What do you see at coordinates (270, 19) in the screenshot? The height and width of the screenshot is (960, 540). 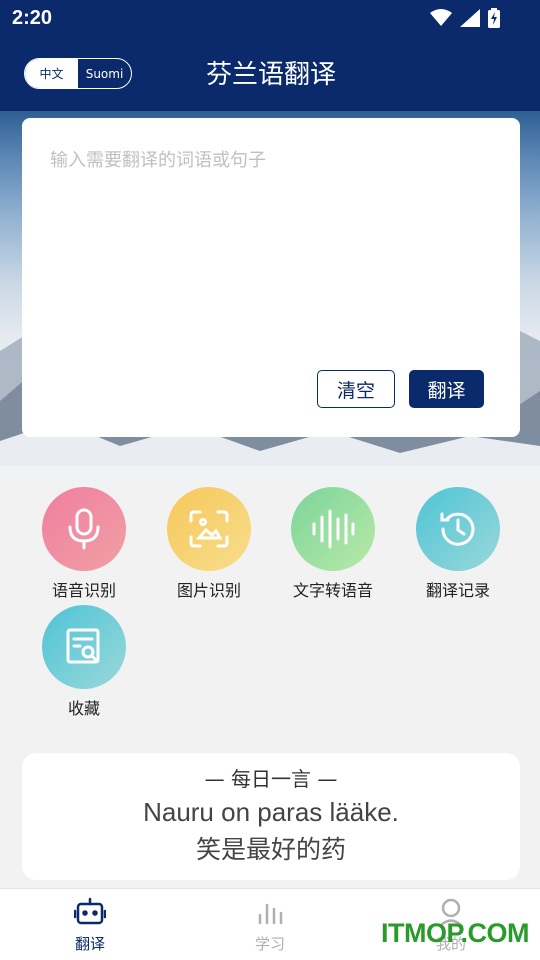 I see `status-bar: 2:20` at bounding box center [270, 19].